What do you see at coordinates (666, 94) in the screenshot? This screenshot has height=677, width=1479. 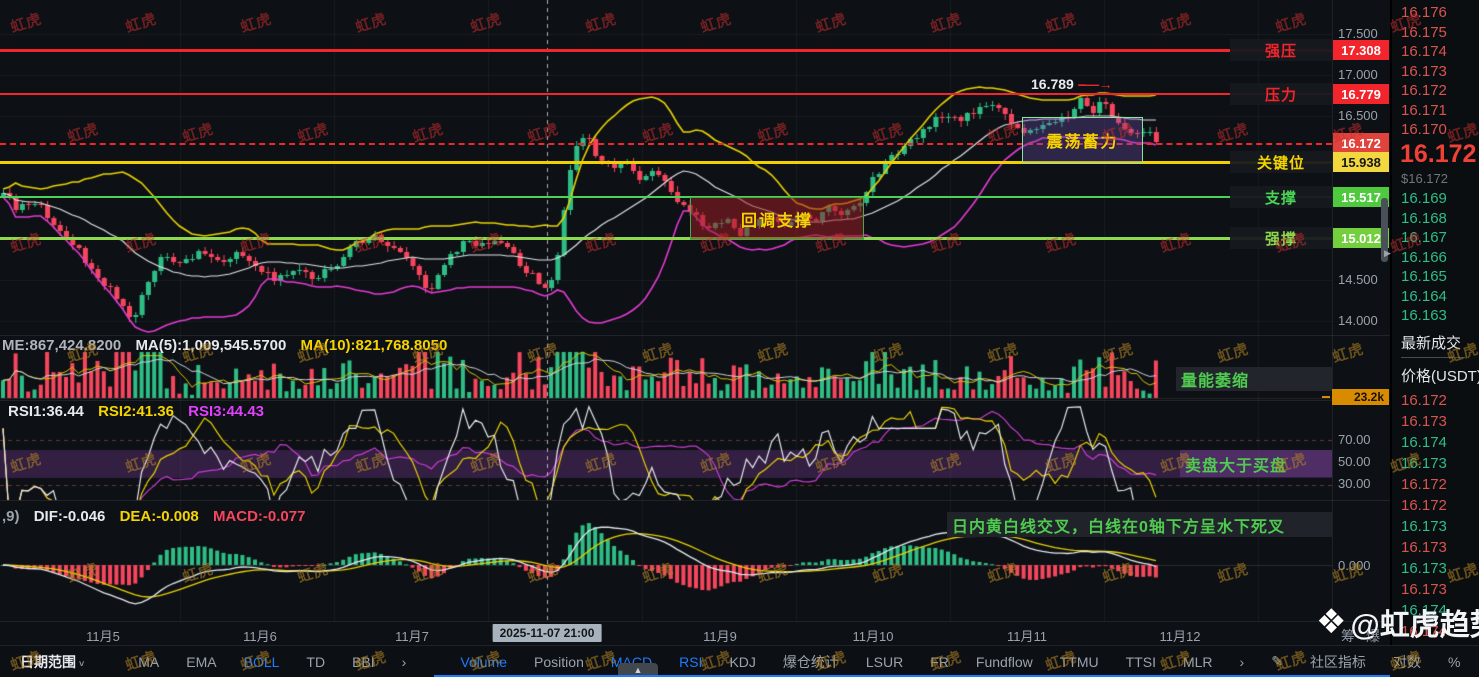 I see `level-line-resistance` at bounding box center [666, 94].